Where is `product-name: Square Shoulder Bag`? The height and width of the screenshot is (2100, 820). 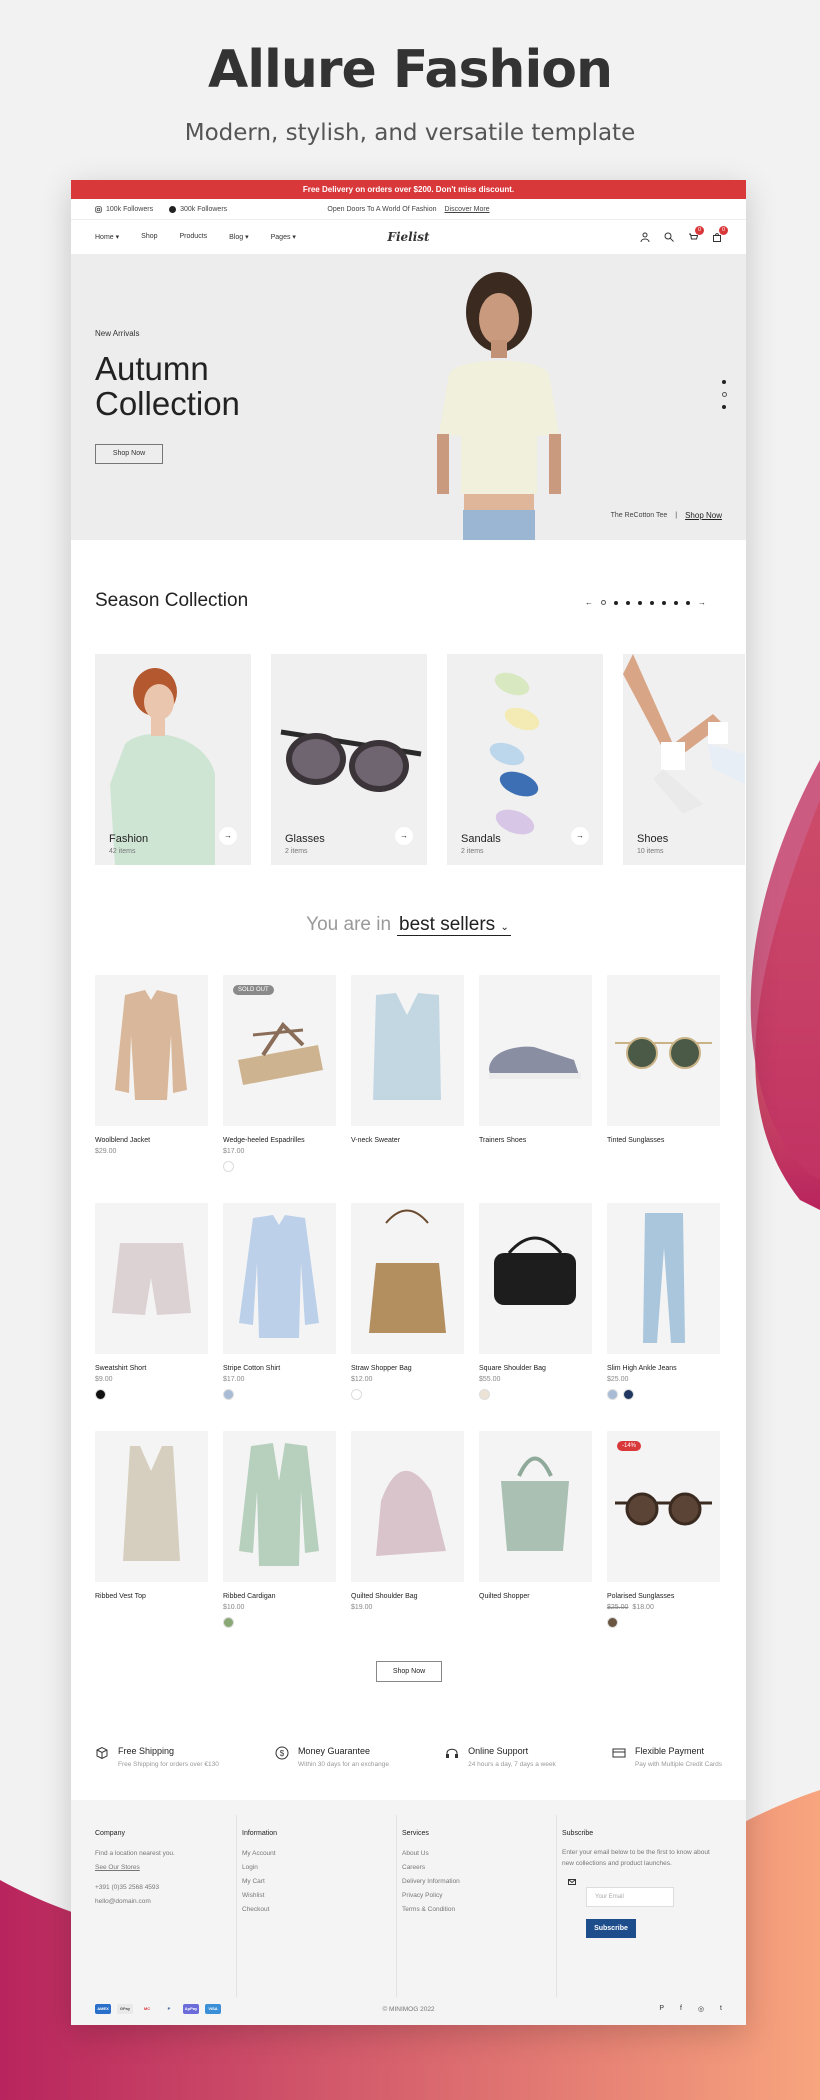
product-name: Square Shoulder Bag is located at coordinates (535, 1368).